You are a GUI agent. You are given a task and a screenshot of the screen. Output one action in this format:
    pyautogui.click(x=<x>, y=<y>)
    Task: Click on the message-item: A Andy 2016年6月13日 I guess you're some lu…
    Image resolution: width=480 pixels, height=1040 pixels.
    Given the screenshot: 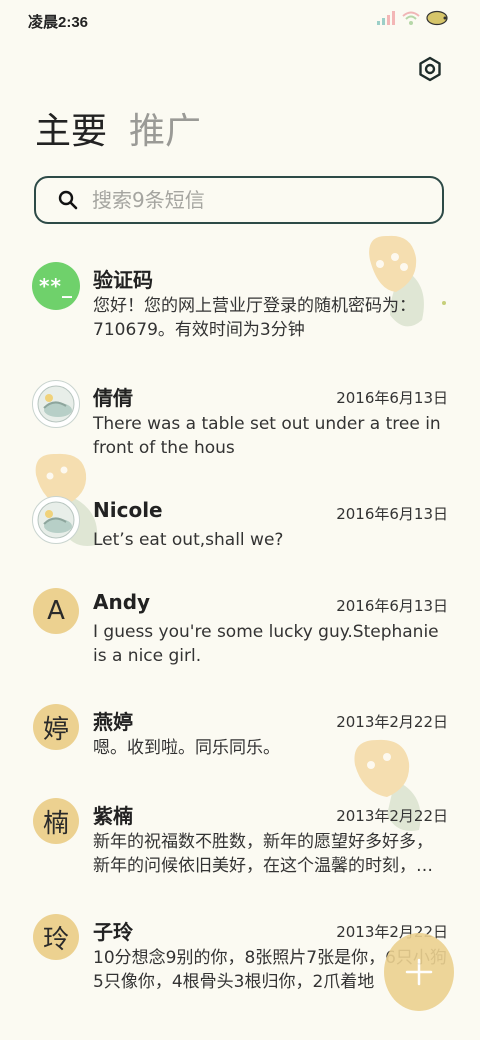 What is the action you would take?
    pyautogui.click(x=240, y=628)
    